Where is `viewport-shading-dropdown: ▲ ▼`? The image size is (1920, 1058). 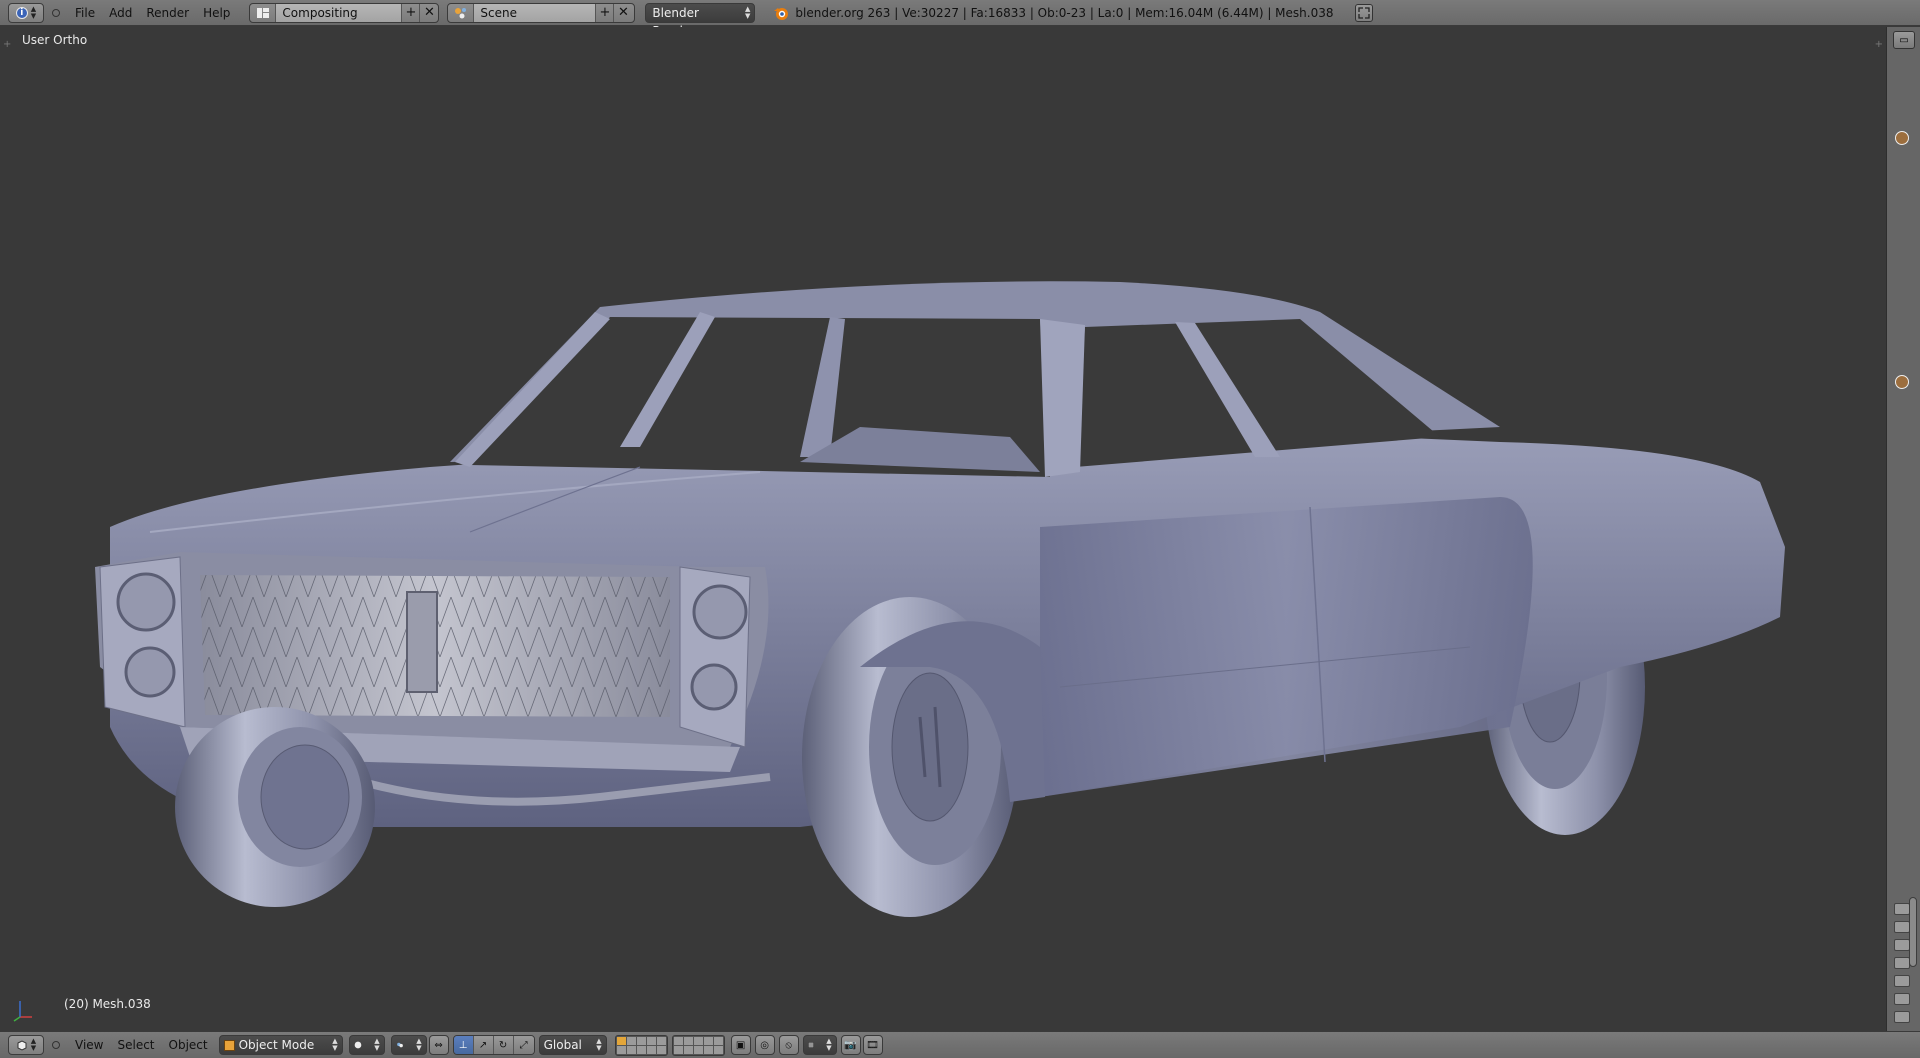
viewport-shading-dropdown: ▲ ▼ is located at coordinates (366, 1045).